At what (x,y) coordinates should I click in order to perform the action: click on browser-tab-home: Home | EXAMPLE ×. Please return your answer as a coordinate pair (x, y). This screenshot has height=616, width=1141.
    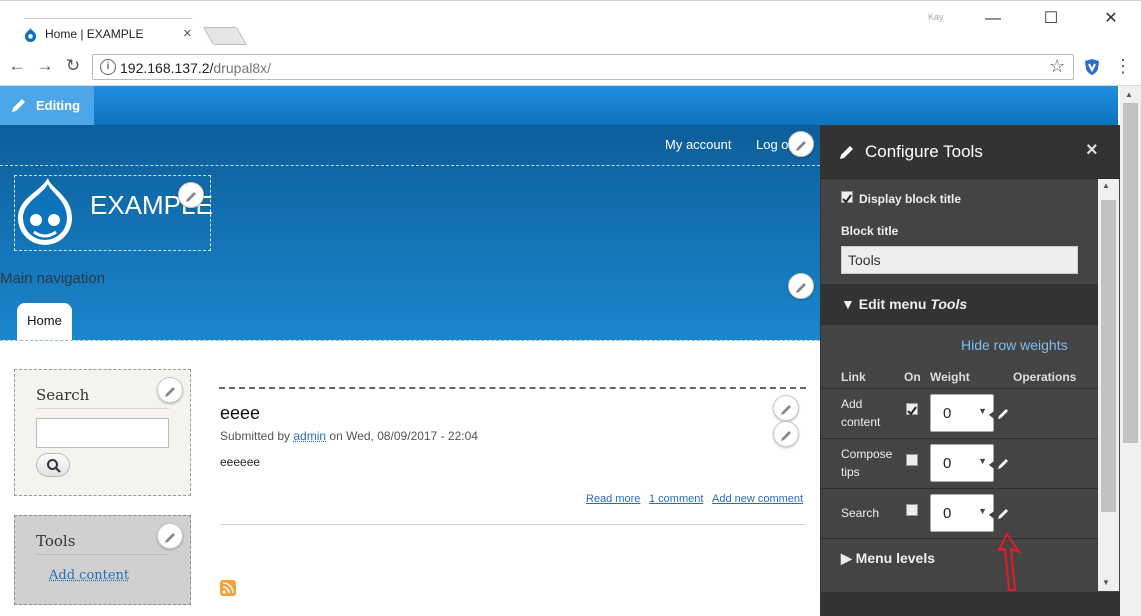
    Looking at the image, I should click on (108, 33).